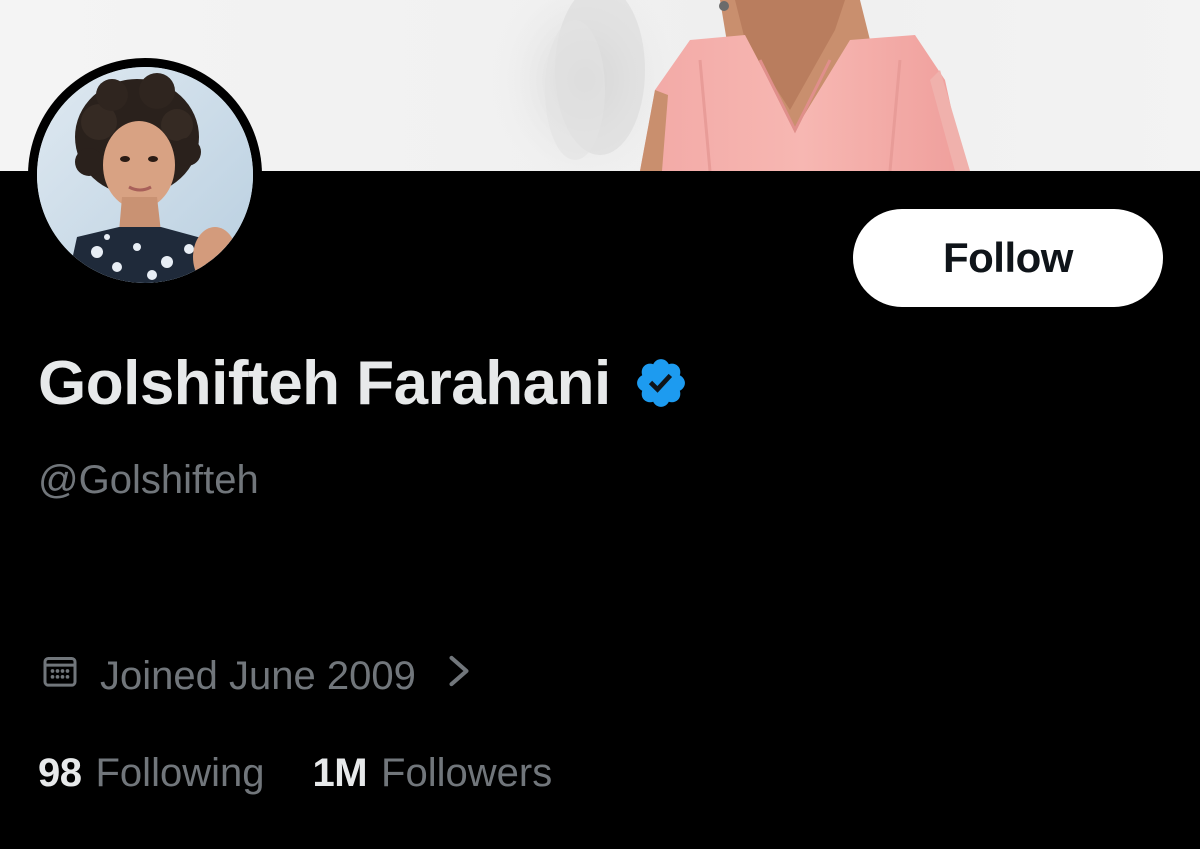 The width and height of the screenshot is (1200, 849). I want to click on avatar-photo, so click(145, 175).